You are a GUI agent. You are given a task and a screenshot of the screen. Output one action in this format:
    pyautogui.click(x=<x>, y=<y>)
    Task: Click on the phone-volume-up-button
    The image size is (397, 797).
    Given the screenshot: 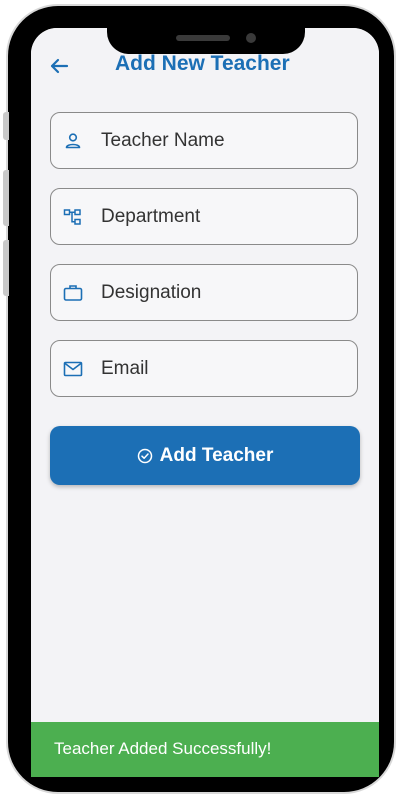 What is the action you would take?
    pyautogui.click(x=6, y=198)
    